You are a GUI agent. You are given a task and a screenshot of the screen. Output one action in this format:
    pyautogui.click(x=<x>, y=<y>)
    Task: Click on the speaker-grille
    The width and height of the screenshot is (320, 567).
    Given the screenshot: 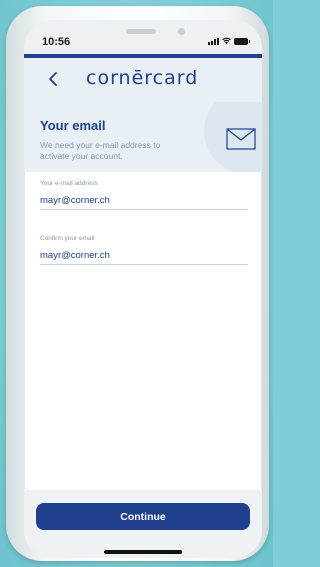 What is the action you would take?
    pyautogui.click(x=141, y=31)
    